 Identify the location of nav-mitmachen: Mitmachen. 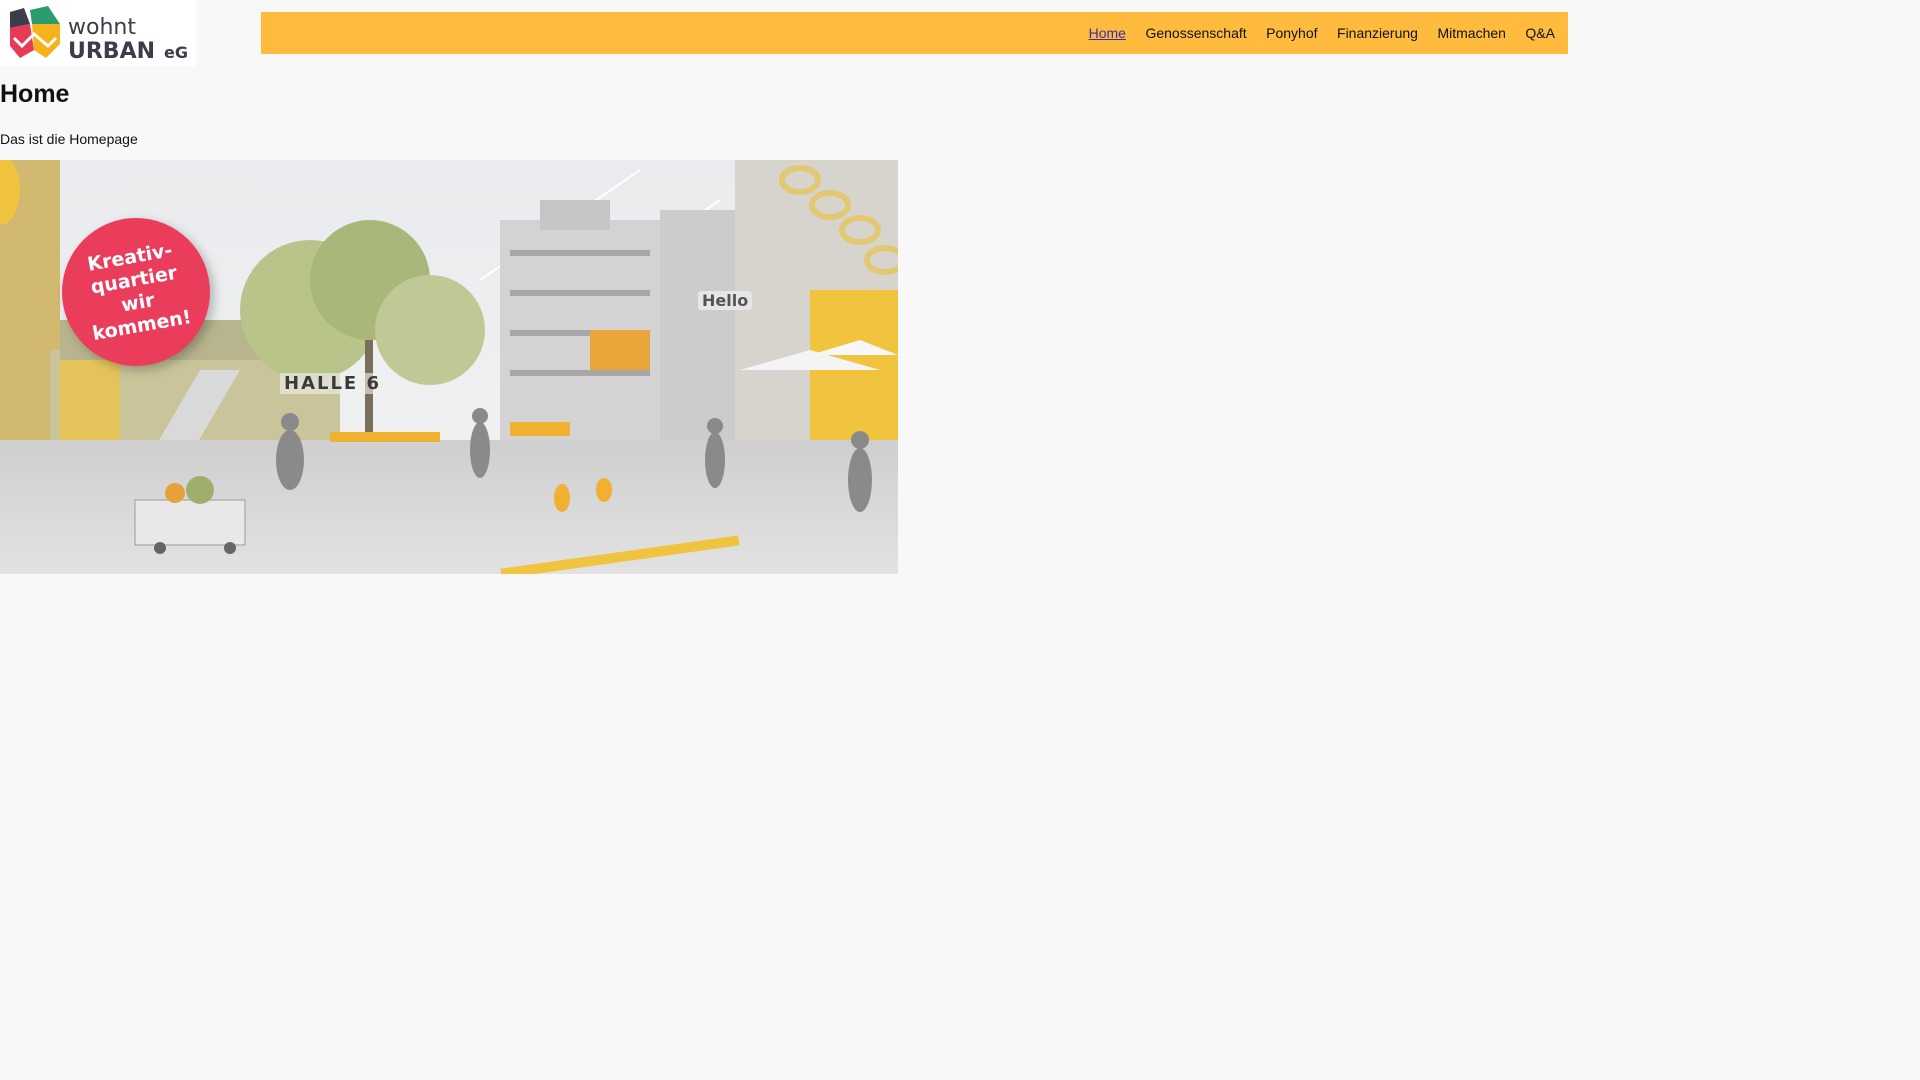
(1471, 33).